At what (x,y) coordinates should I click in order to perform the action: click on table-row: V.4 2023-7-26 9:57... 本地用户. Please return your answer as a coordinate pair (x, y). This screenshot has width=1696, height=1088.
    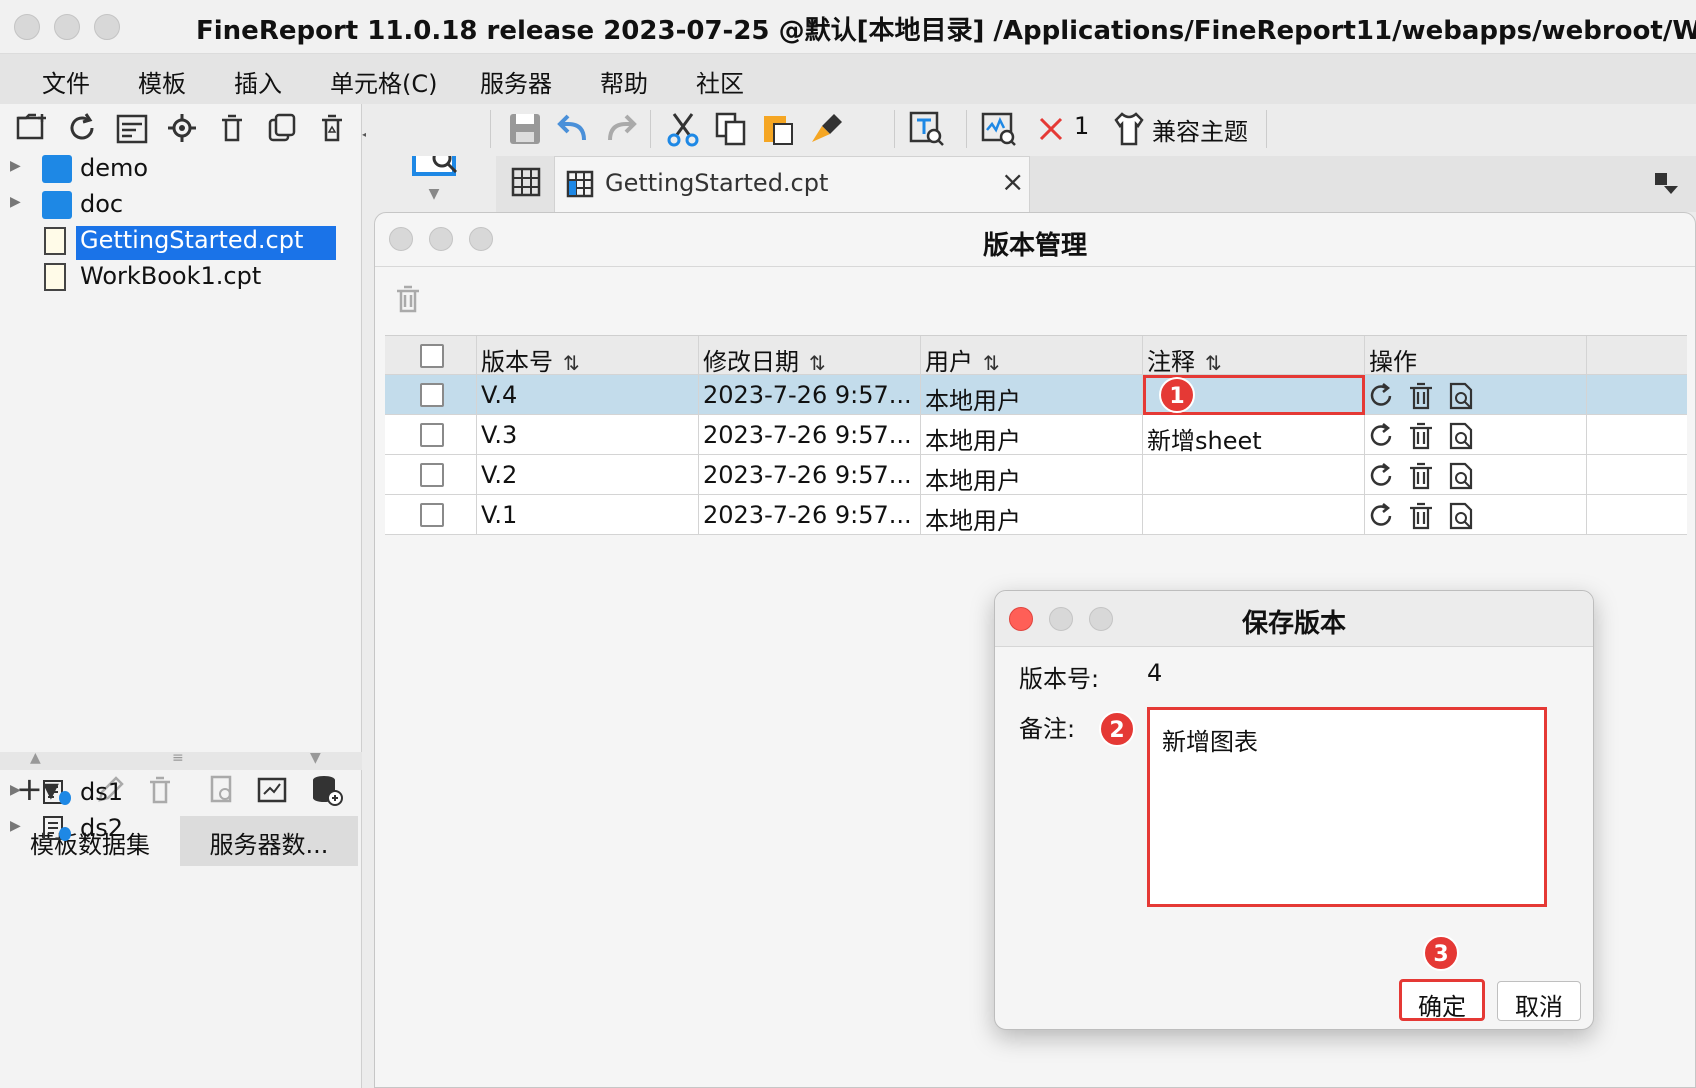
    Looking at the image, I should click on (1036, 395).